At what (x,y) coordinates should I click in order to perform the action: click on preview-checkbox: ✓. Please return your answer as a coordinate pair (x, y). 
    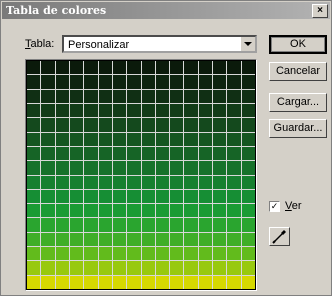
    Looking at the image, I should click on (274, 206).